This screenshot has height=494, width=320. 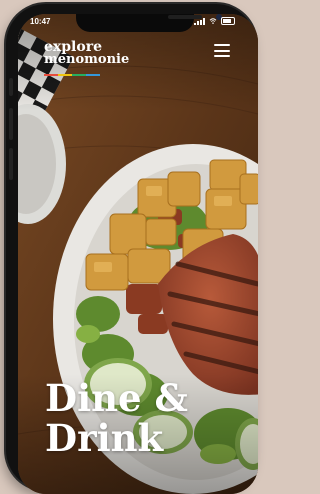 I want to click on logo-color-bar, so click(x=72, y=75).